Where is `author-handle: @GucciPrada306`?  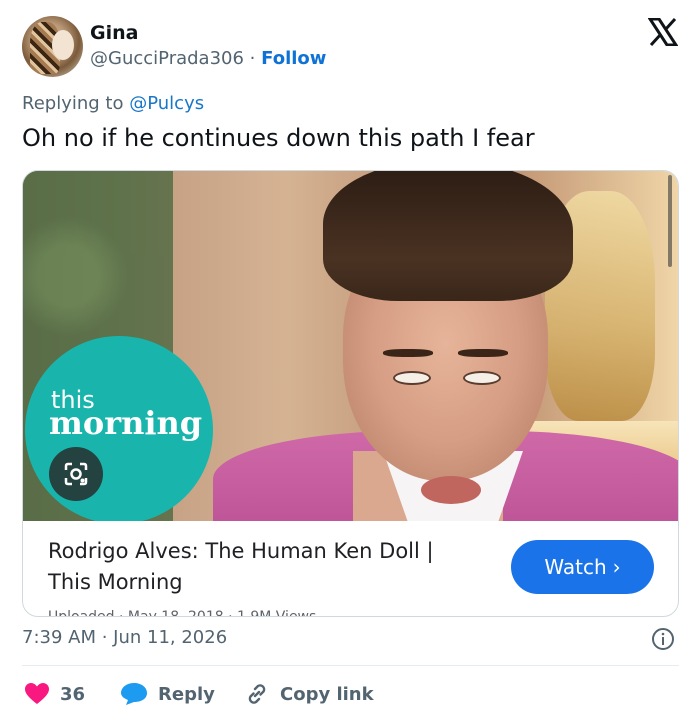
author-handle: @GucciPrada306 is located at coordinates (167, 58).